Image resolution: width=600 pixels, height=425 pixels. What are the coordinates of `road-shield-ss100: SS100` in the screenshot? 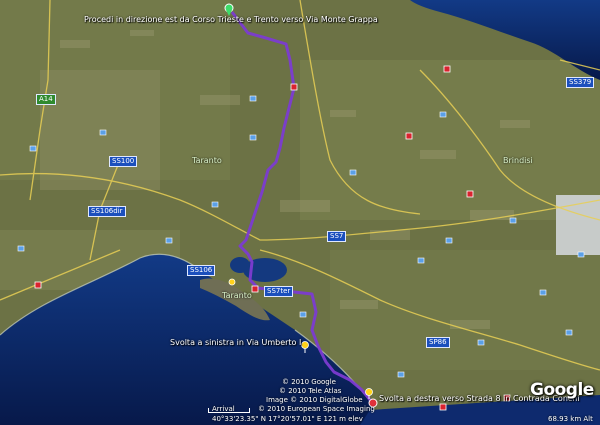 It's located at (123, 161).